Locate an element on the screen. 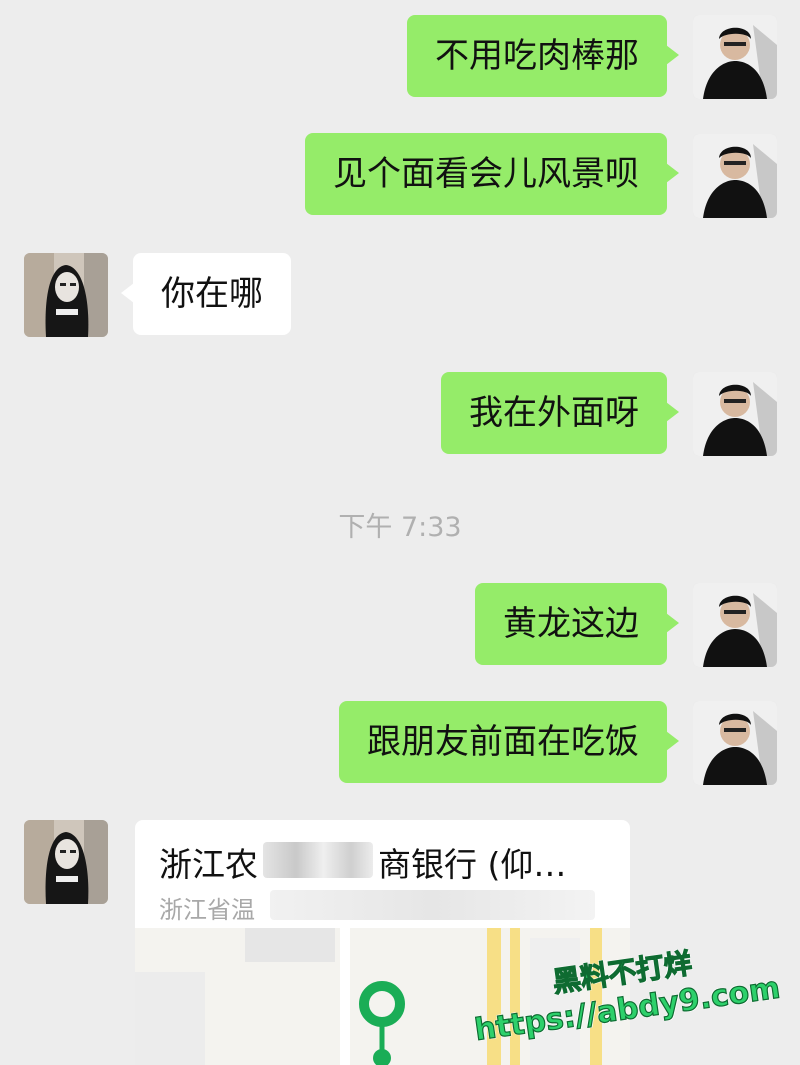 Image resolution: width=800 pixels, height=1065 pixels. message-bubble-outgoing: 黄龙这边 is located at coordinates (577, 624).